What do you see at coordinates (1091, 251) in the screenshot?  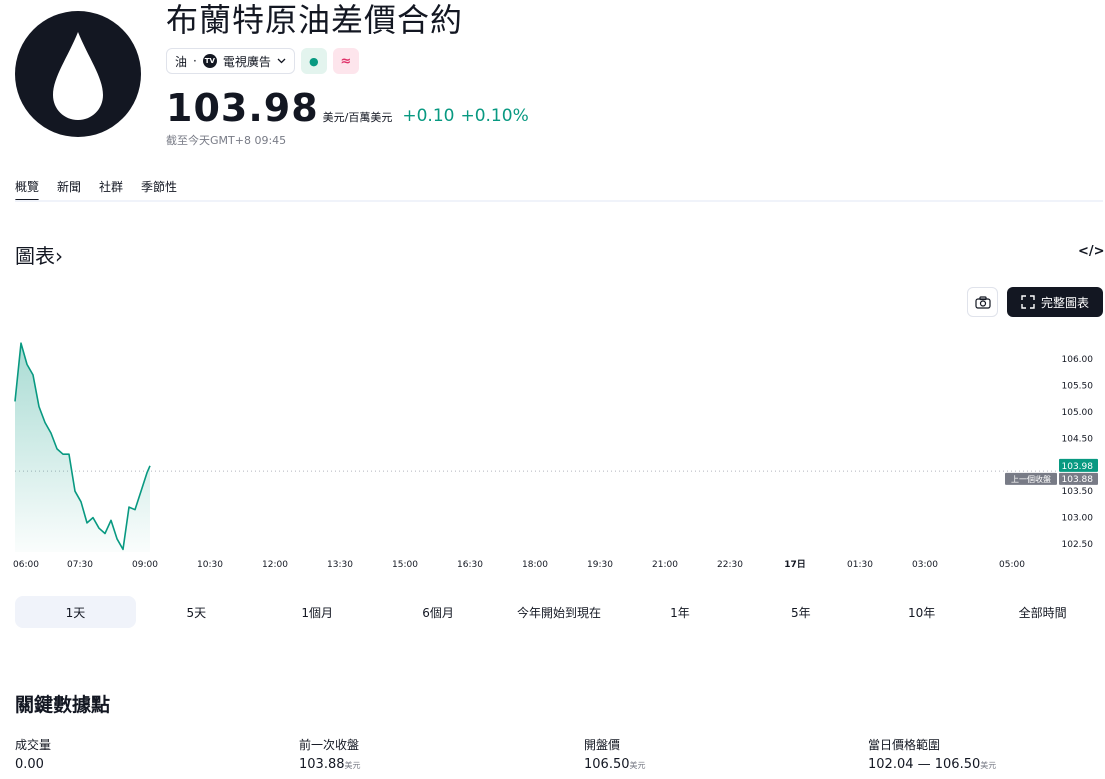 I see `embed-code-icon: </>` at bounding box center [1091, 251].